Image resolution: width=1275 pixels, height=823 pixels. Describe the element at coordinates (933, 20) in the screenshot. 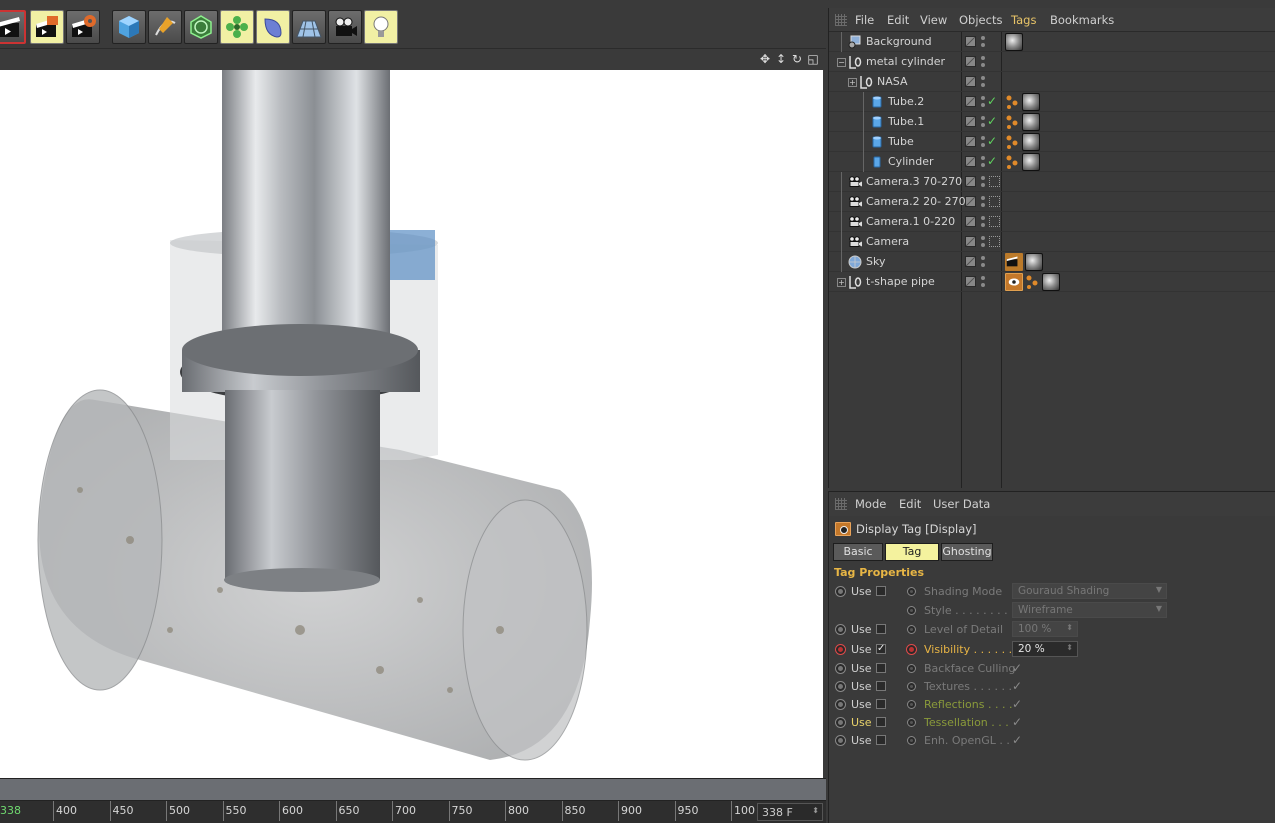

I see `menu-view: View` at that location.